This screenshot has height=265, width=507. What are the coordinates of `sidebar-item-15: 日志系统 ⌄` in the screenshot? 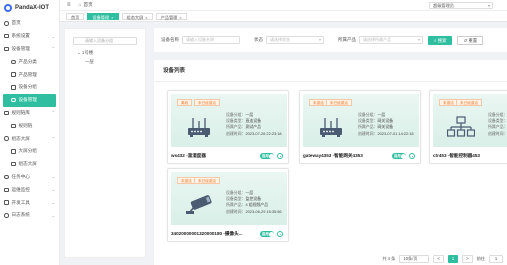 It's located at (29, 215).